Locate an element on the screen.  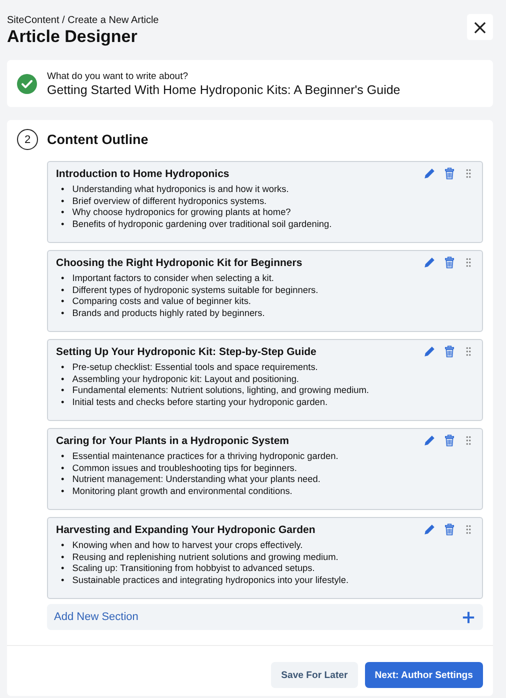
breadcrumb: SiteContent / Create a New Article is located at coordinates (83, 20).